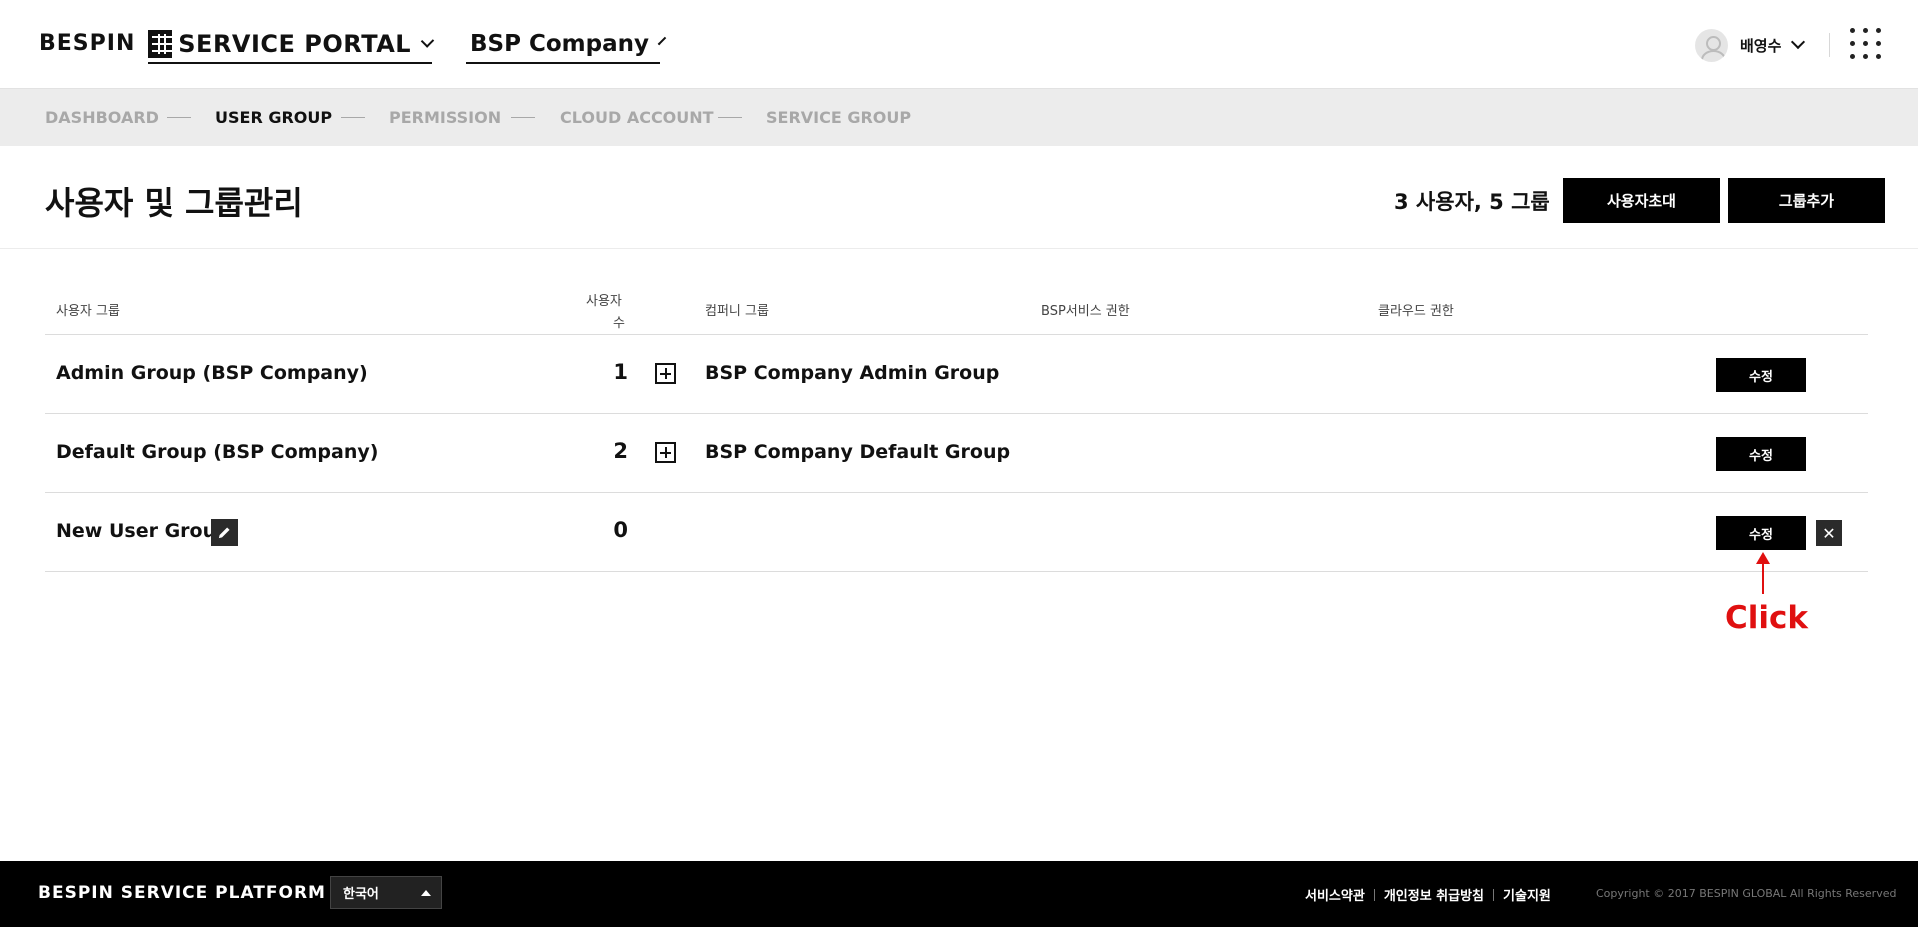  Describe the element at coordinates (1866, 44) in the screenshot. I see `apps-grid-icon` at that location.